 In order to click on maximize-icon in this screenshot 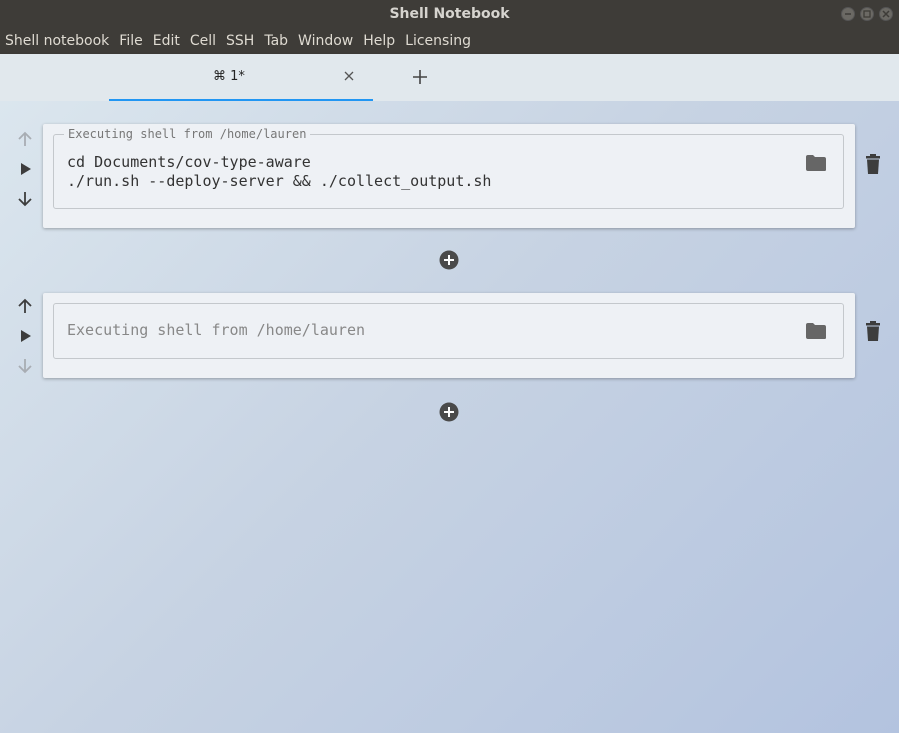, I will do `click(867, 14)`.